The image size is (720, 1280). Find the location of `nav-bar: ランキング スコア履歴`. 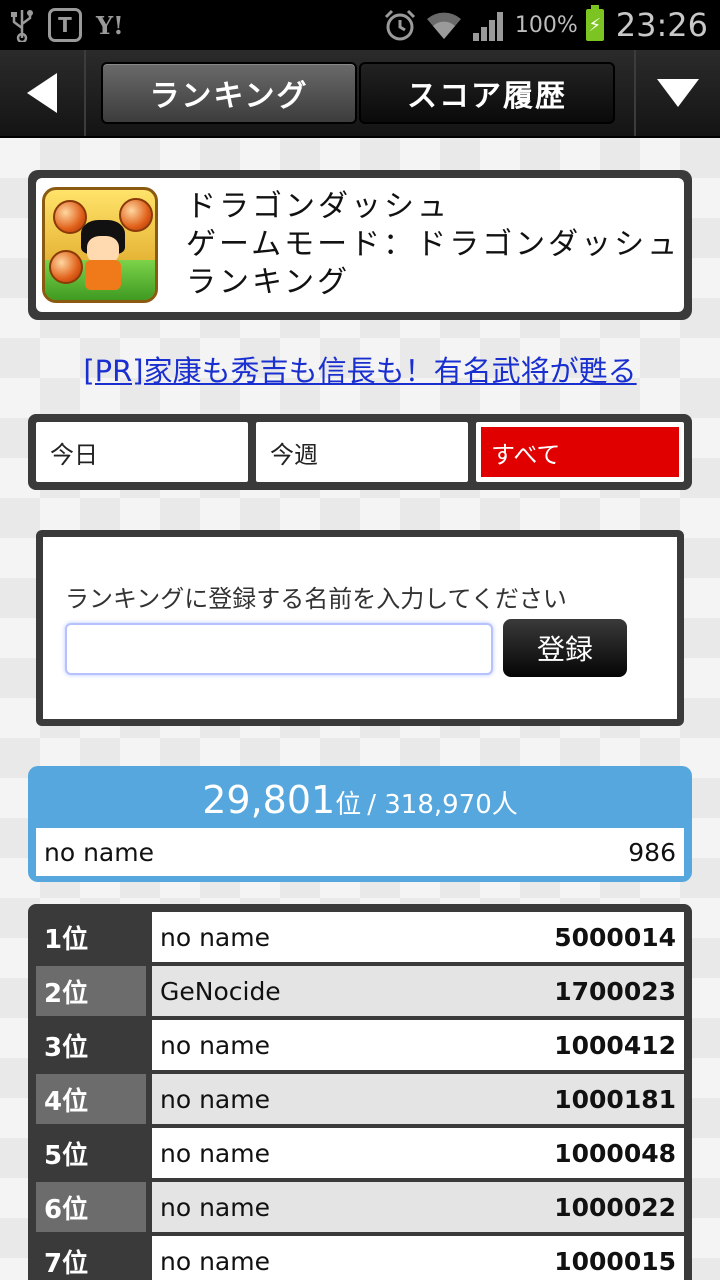

nav-bar: ランキング スコア履歴 is located at coordinates (360, 94).